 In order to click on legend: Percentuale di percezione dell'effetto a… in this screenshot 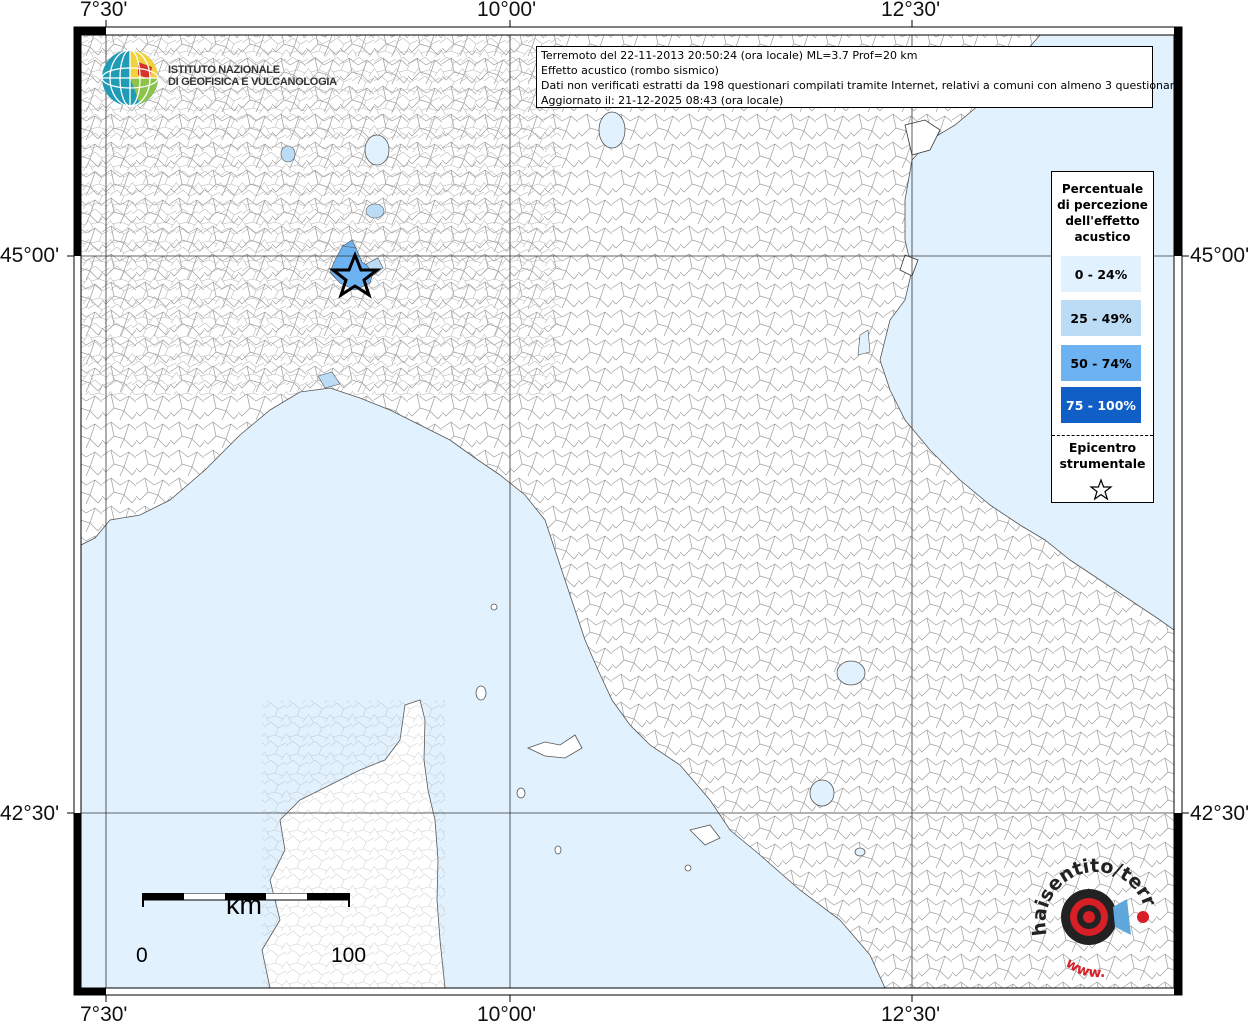, I will do `click(1102, 337)`.